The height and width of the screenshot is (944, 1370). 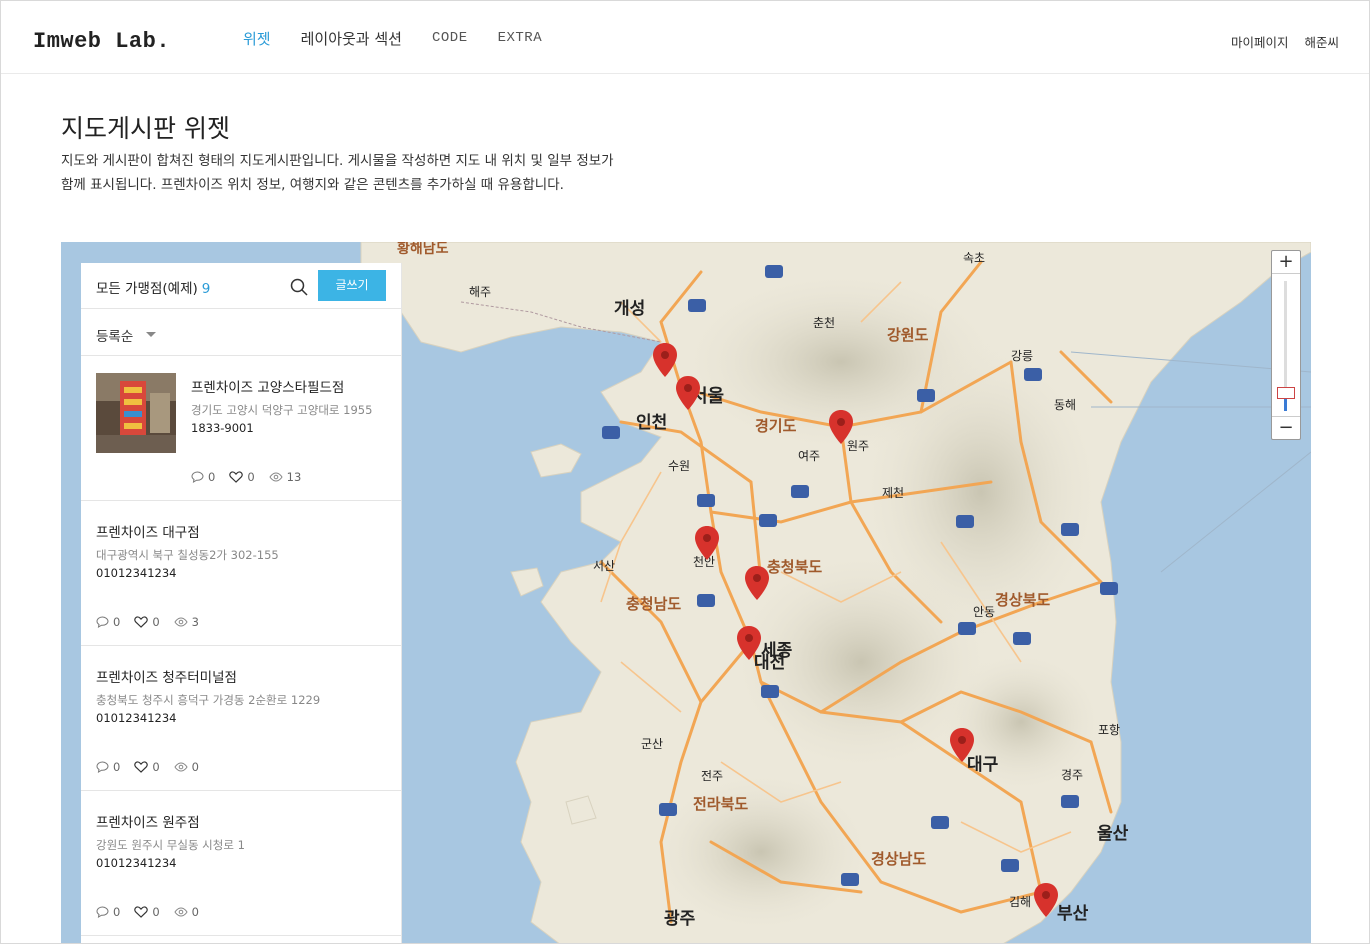 What do you see at coordinates (1286, 427) in the screenshot?
I see `zoom-out-button: −` at bounding box center [1286, 427].